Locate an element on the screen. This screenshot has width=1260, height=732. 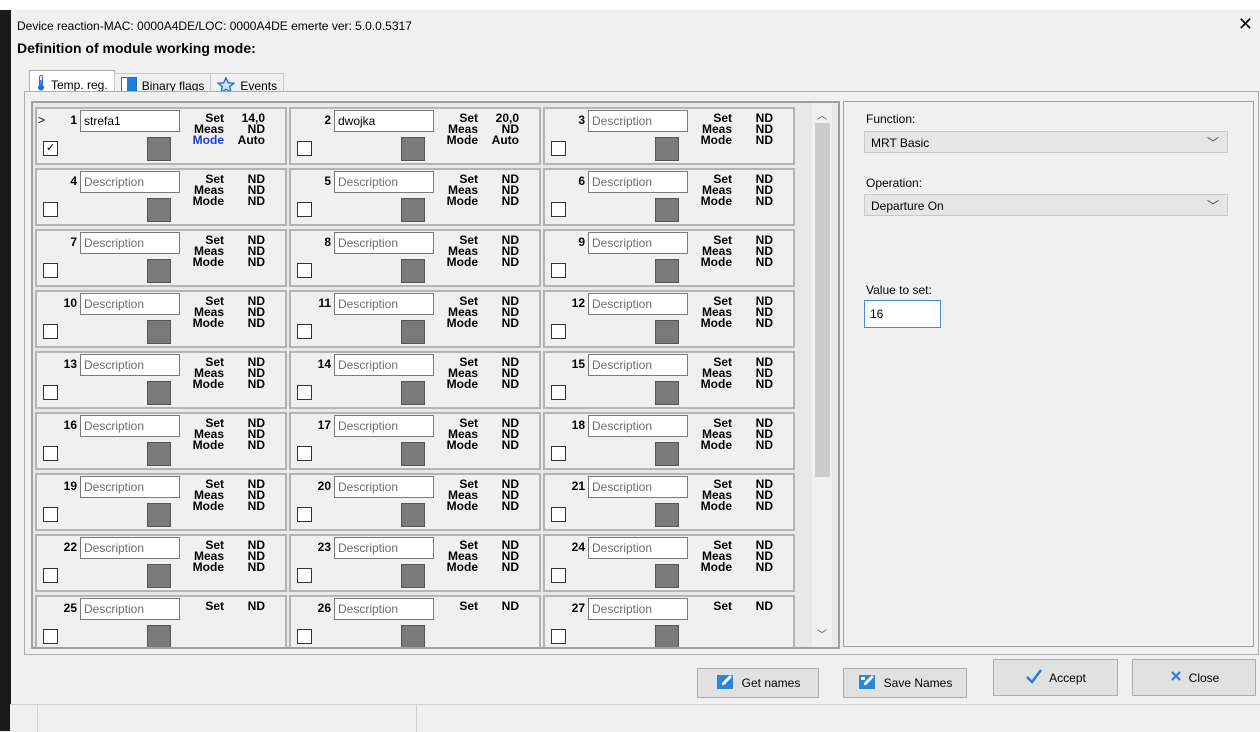
zone-cell: 12 SetMeasModeNDNDND is located at coordinates (669, 319).